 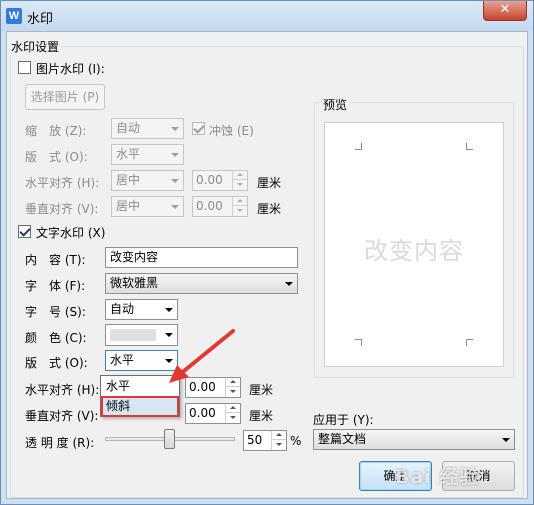 I want to click on washout-checkbox, so click(x=198, y=128).